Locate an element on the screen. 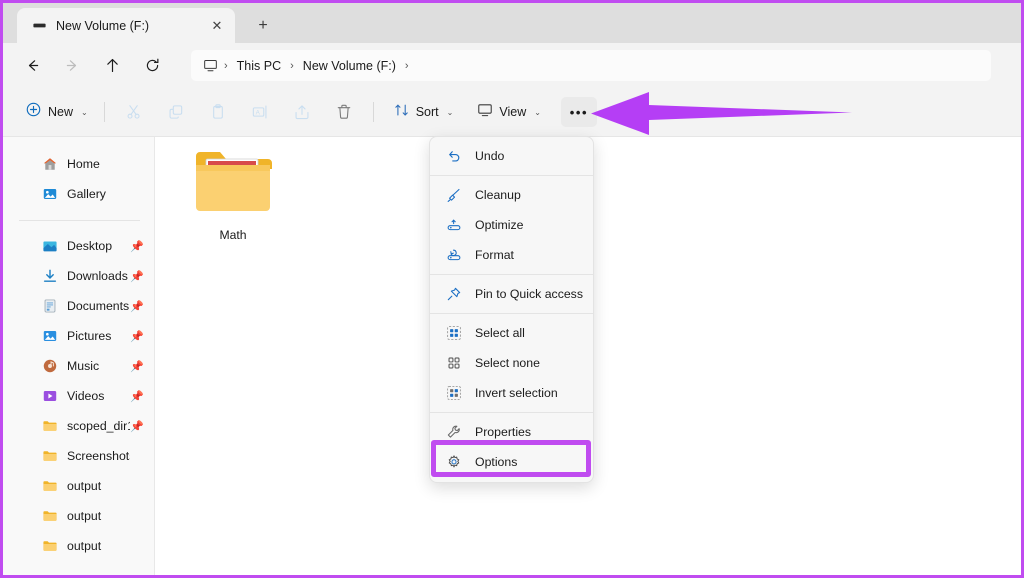  svg-text: A is located at coordinates (257, 112).